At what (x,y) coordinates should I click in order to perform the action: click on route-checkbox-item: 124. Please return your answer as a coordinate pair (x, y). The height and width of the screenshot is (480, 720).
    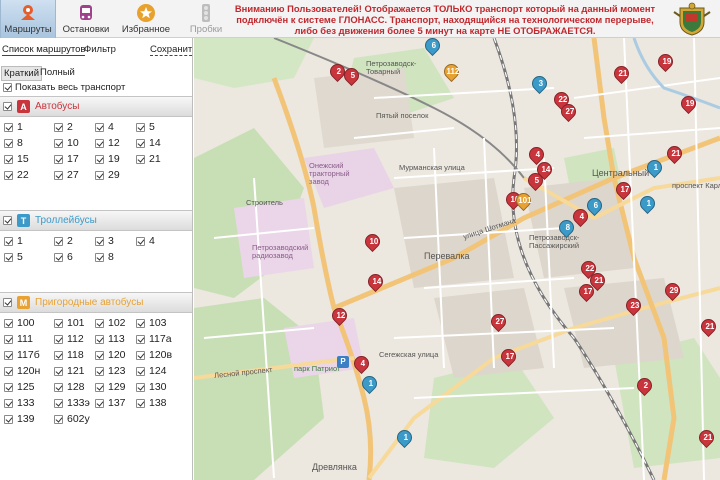
    Looking at the image, I should click on (151, 371).